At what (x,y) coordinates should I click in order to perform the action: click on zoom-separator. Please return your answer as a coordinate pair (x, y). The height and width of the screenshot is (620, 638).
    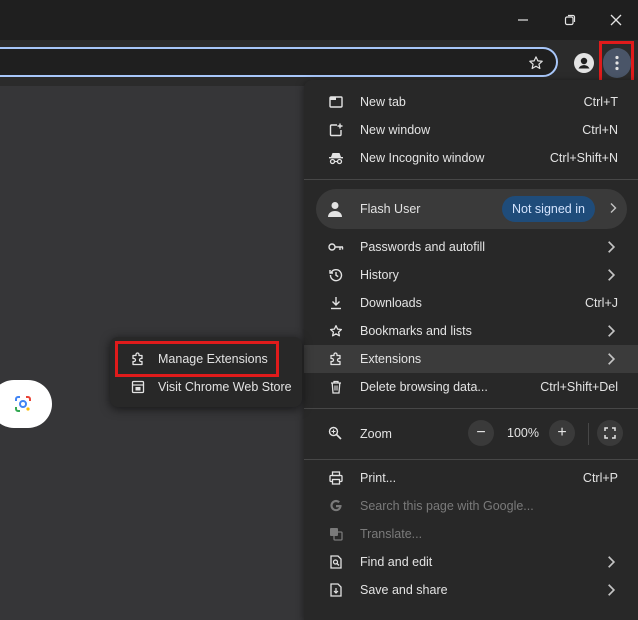
    Looking at the image, I should click on (588, 434).